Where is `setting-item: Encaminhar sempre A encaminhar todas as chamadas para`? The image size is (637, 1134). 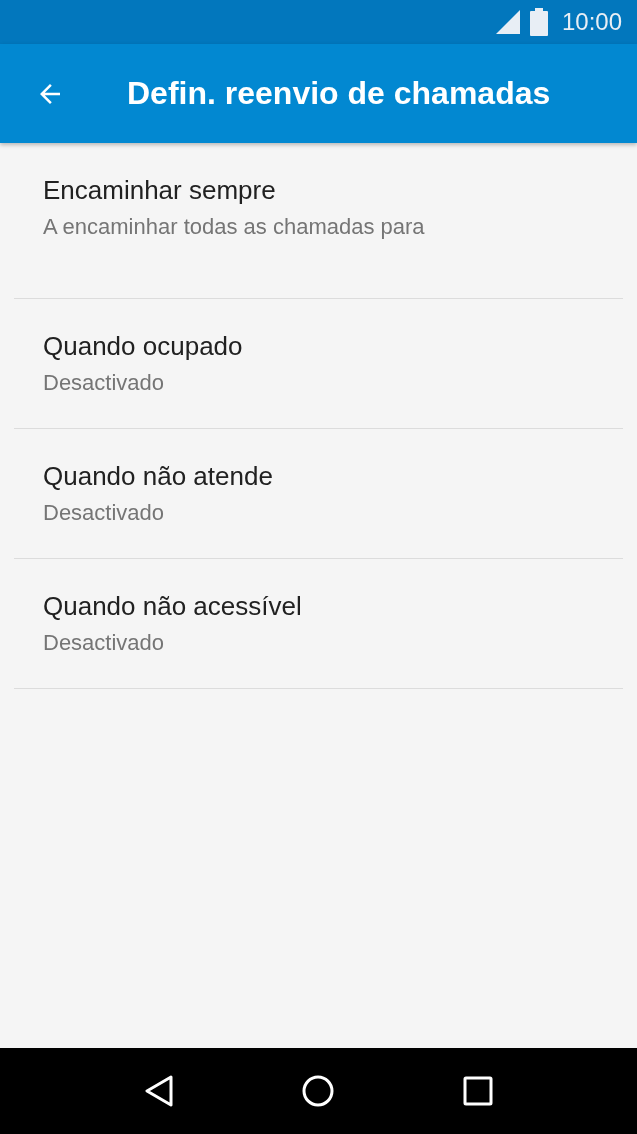 setting-item: Encaminhar sempre A encaminhar todas as chamadas para is located at coordinates (318, 221).